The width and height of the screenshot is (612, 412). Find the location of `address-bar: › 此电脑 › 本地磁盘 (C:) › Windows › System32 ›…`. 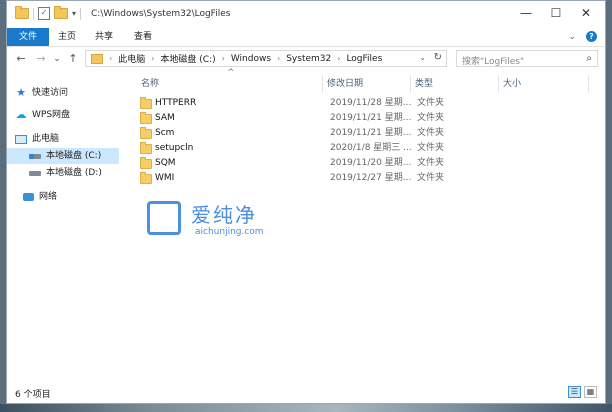

address-bar: › 此电脑 › 本地磁盘 (C:) › Windows › System32 ›… is located at coordinates (266, 58).